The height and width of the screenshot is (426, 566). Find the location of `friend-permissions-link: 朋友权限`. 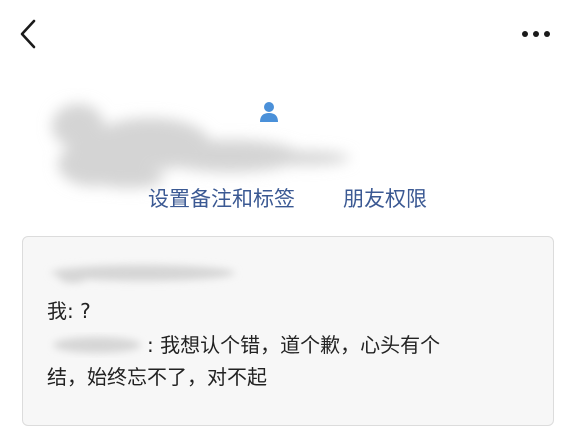

friend-permissions-link: 朋友权限 is located at coordinates (385, 199).